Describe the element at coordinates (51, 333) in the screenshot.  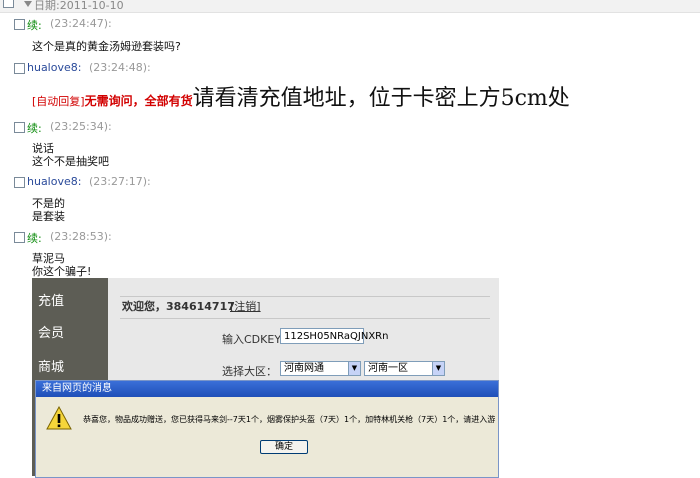
I see `menu-item-member: 会员` at that location.